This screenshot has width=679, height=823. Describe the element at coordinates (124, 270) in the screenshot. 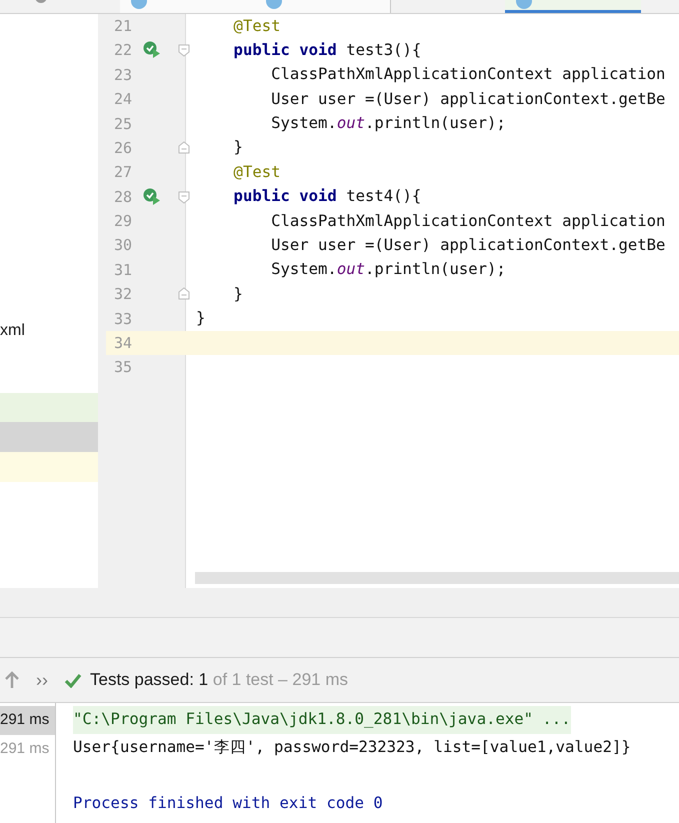

I see `line-number: 31` at that location.